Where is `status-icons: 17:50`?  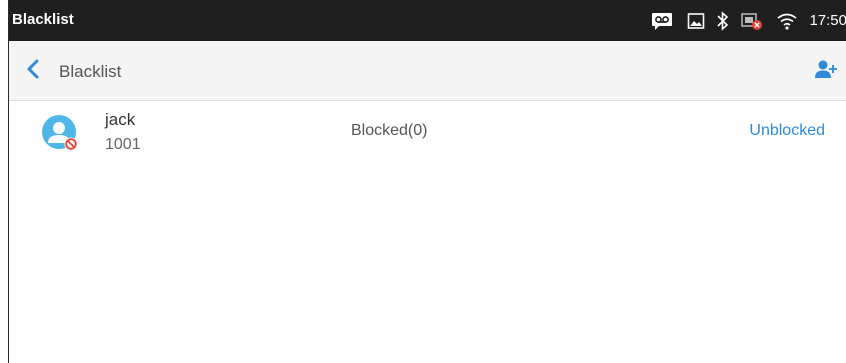 status-icons: 17:50 is located at coordinates (748, 20).